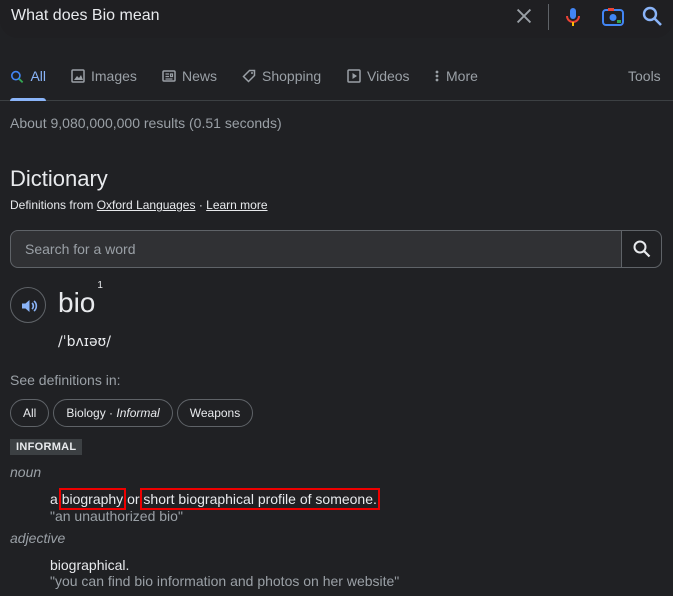 The image size is (673, 596). Describe the element at coordinates (138, 413) in the screenshot. I see `chip-qualifier: Informal` at that location.